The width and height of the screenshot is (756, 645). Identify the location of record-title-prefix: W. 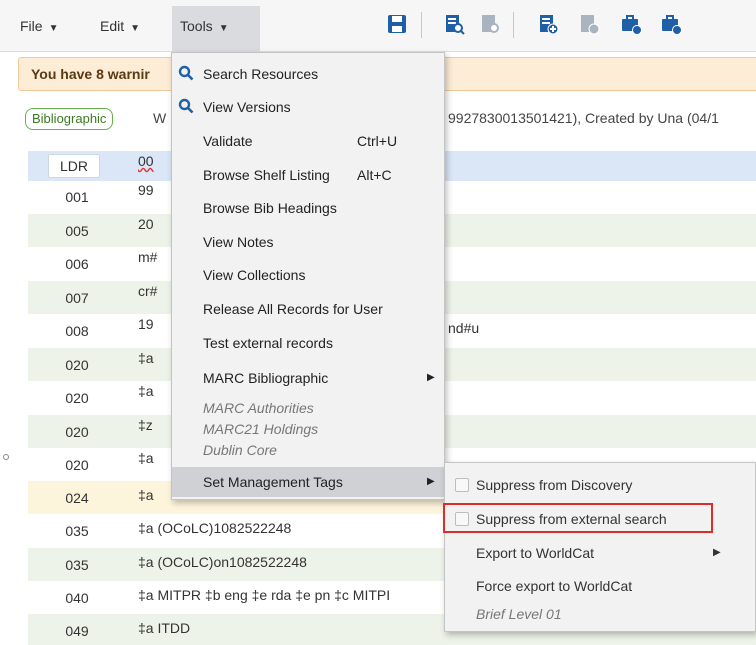
(160, 118).